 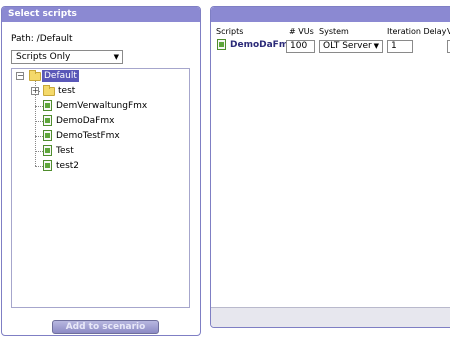 I want to click on vus-input: 100, so click(x=300, y=46).